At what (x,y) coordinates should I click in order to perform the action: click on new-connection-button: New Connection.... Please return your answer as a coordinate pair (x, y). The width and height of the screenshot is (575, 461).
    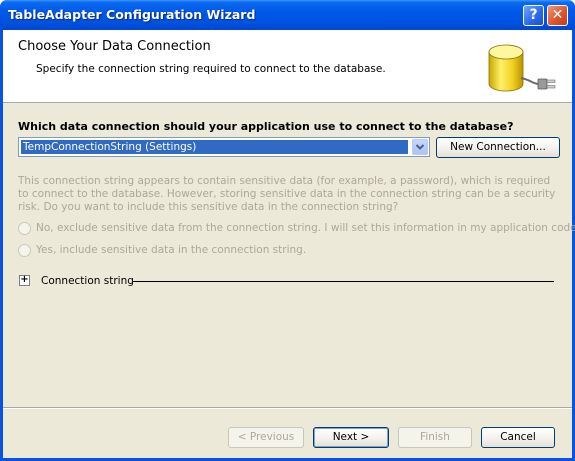
    Looking at the image, I should click on (498, 147).